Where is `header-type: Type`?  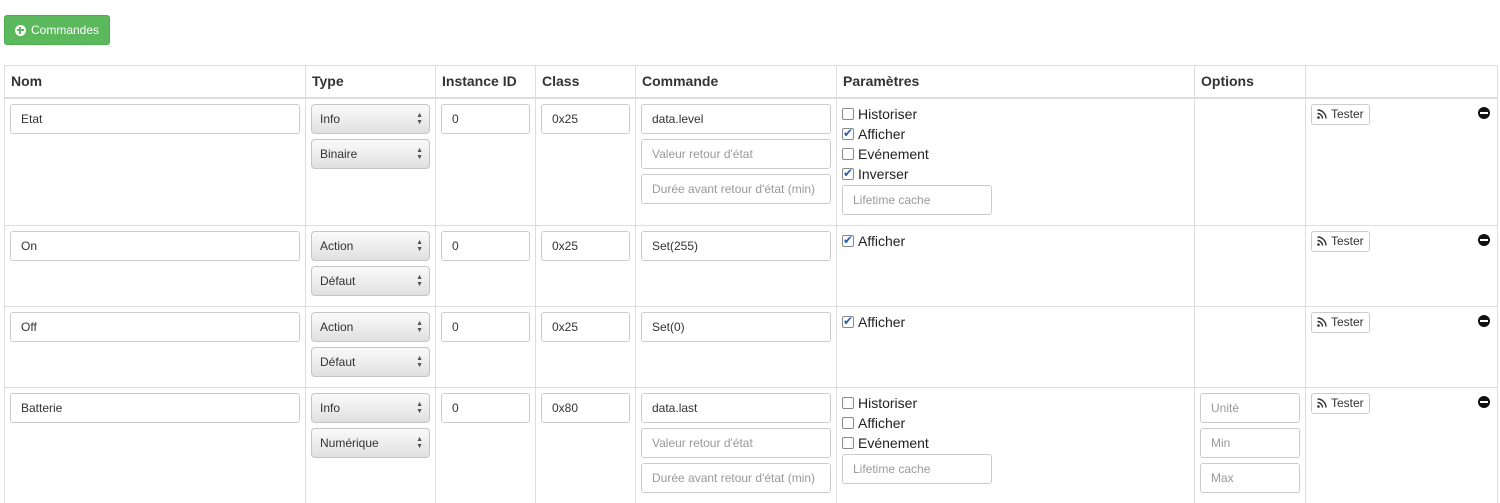
header-type: Type is located at coordinates (370, 82).